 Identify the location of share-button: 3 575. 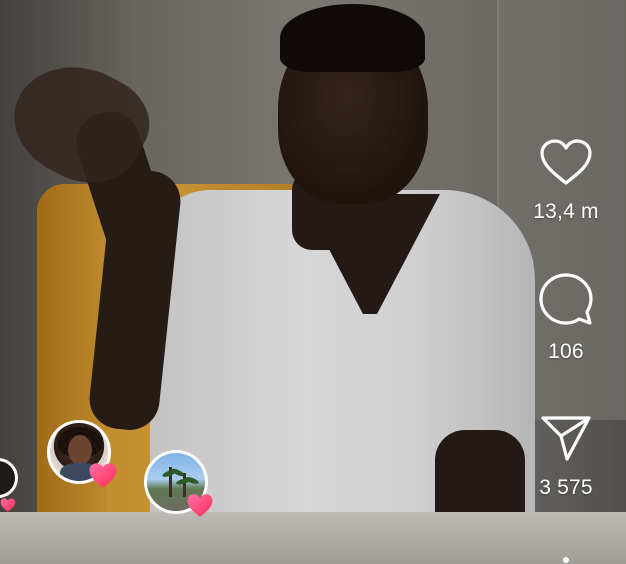
(566, 457).